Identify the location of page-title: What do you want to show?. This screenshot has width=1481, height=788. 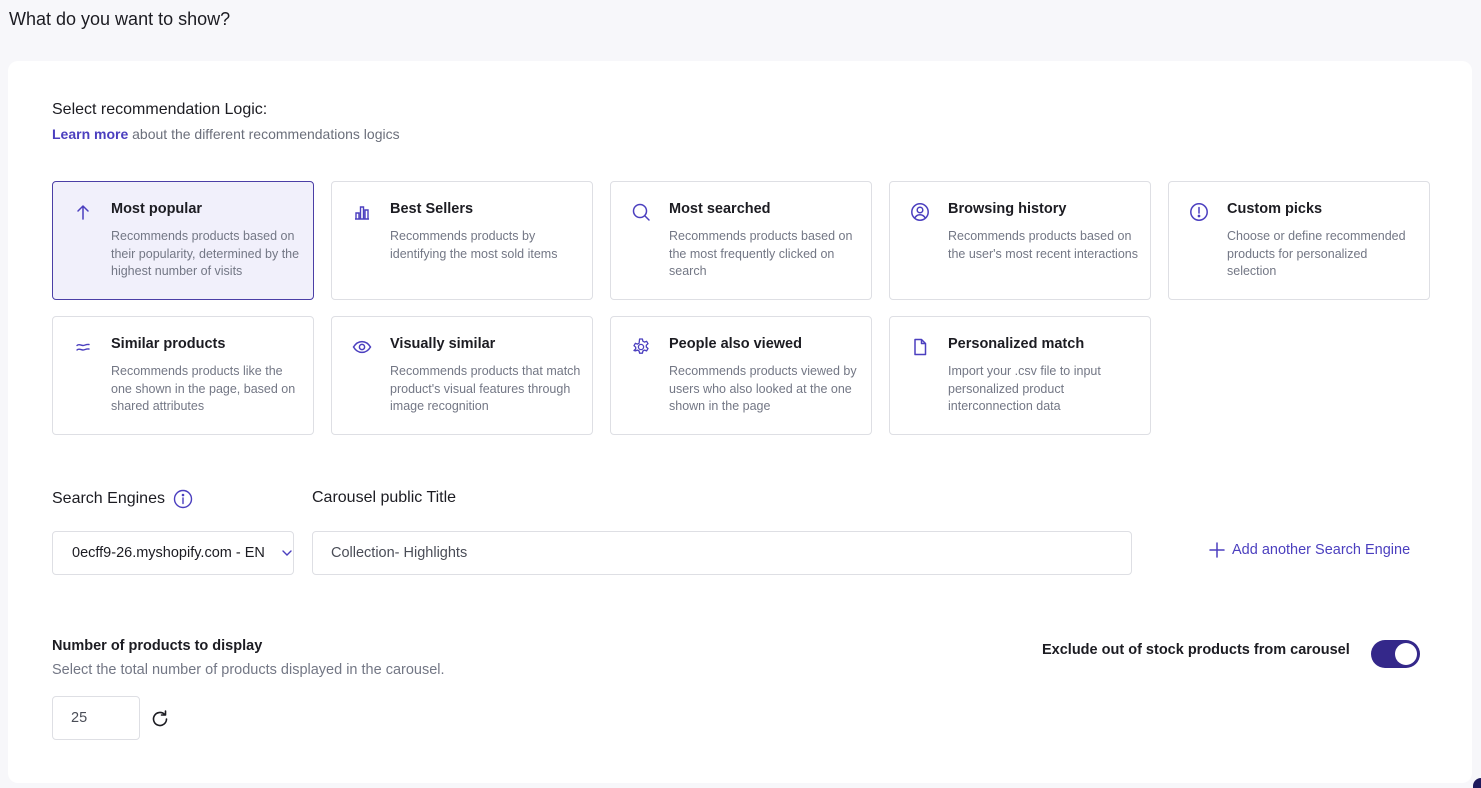
(120, 19).